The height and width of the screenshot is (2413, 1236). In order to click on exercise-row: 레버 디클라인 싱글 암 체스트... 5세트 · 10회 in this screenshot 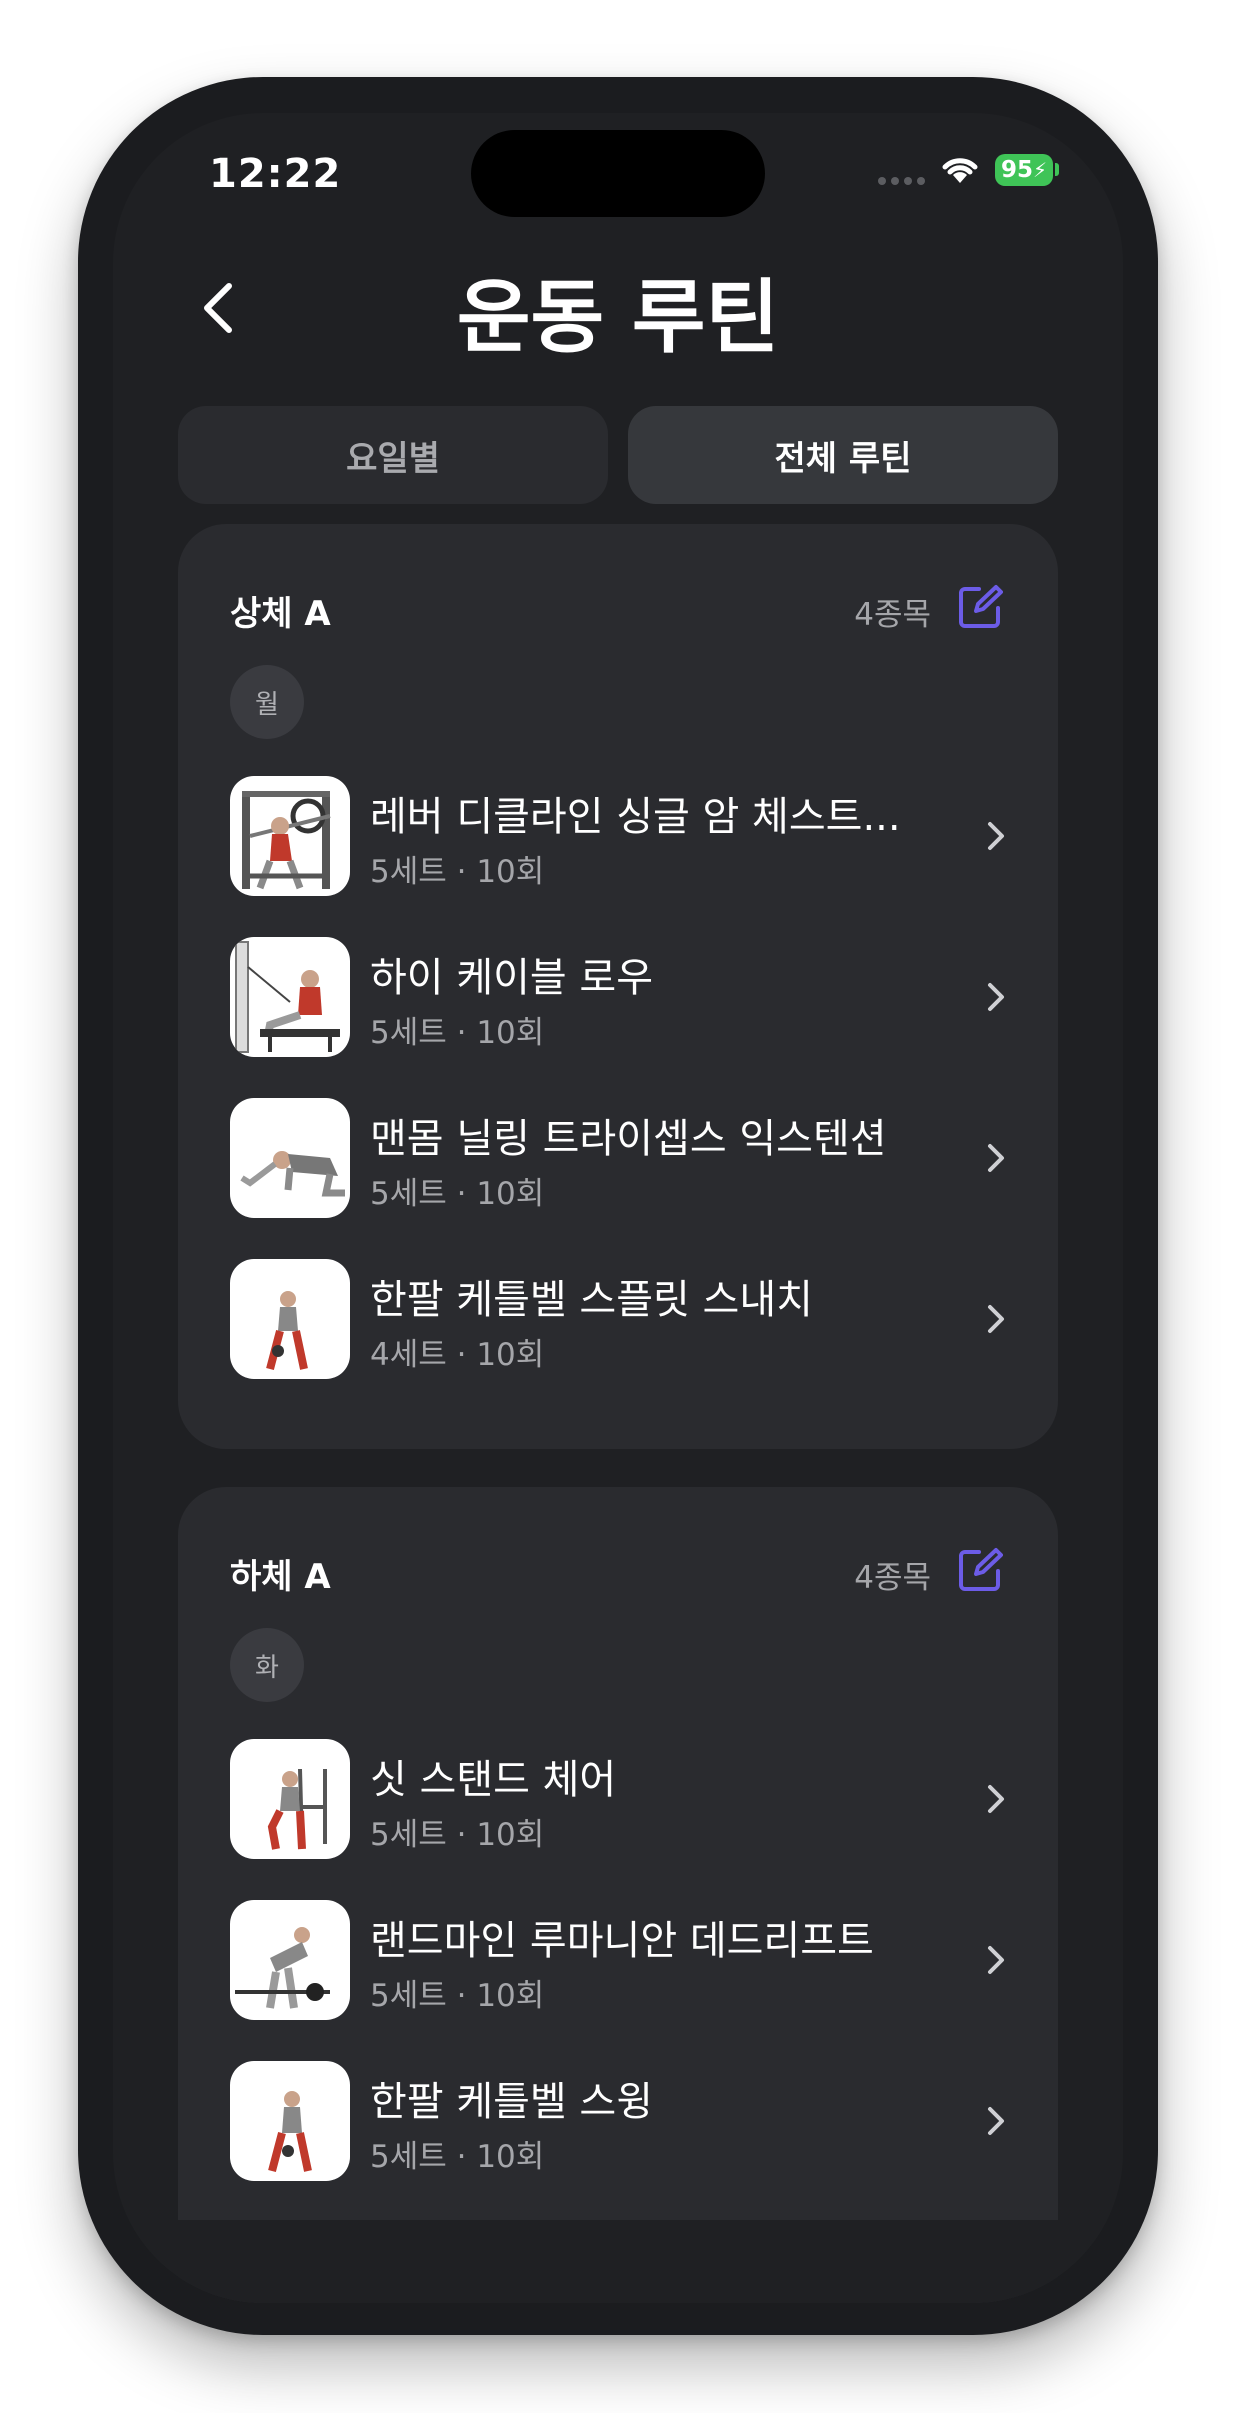, I will do `click(620, 836)`.